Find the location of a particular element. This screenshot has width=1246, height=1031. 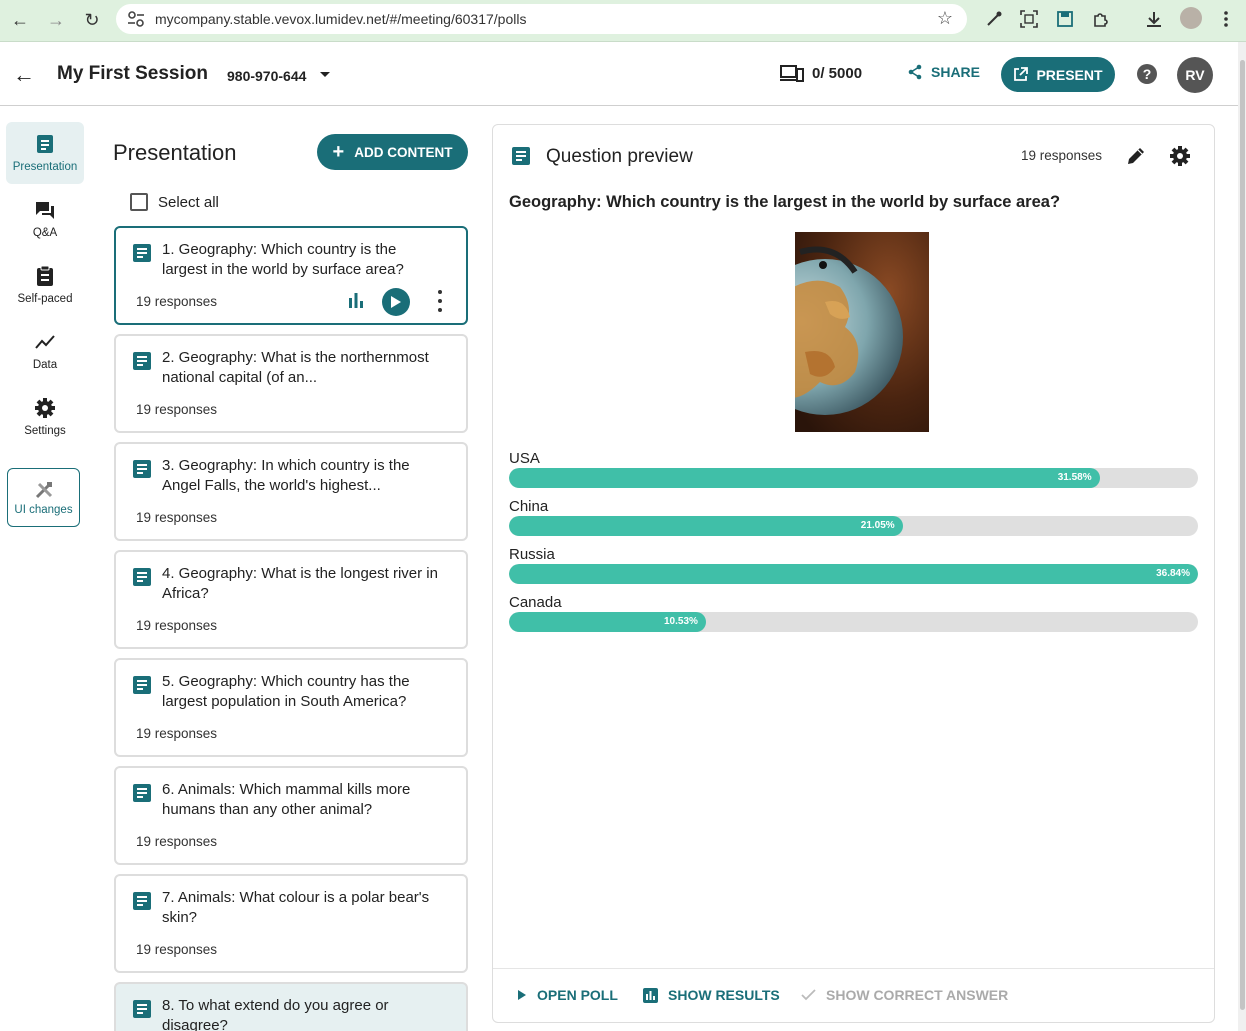

option-percent: 36.84% is located at coordinates (1173, 573).